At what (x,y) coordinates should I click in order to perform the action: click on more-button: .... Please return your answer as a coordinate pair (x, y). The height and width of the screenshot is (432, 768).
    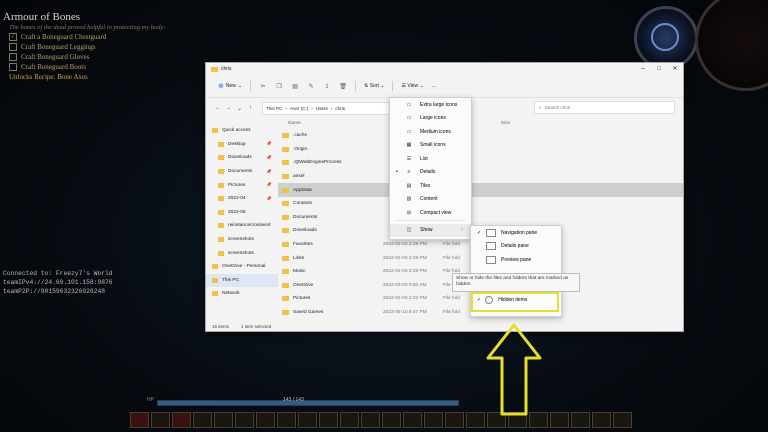
    Looking at the image, I should click on (434, 86).